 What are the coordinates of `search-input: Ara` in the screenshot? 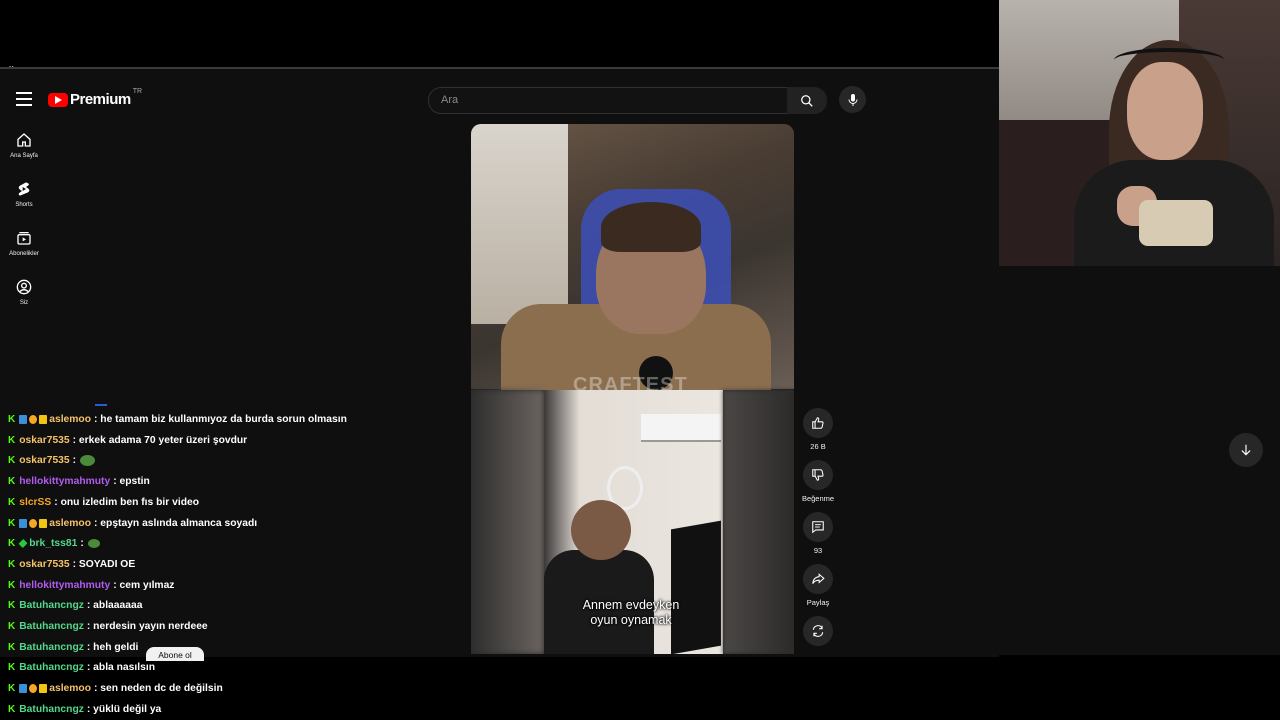 It's located at (608, 100).